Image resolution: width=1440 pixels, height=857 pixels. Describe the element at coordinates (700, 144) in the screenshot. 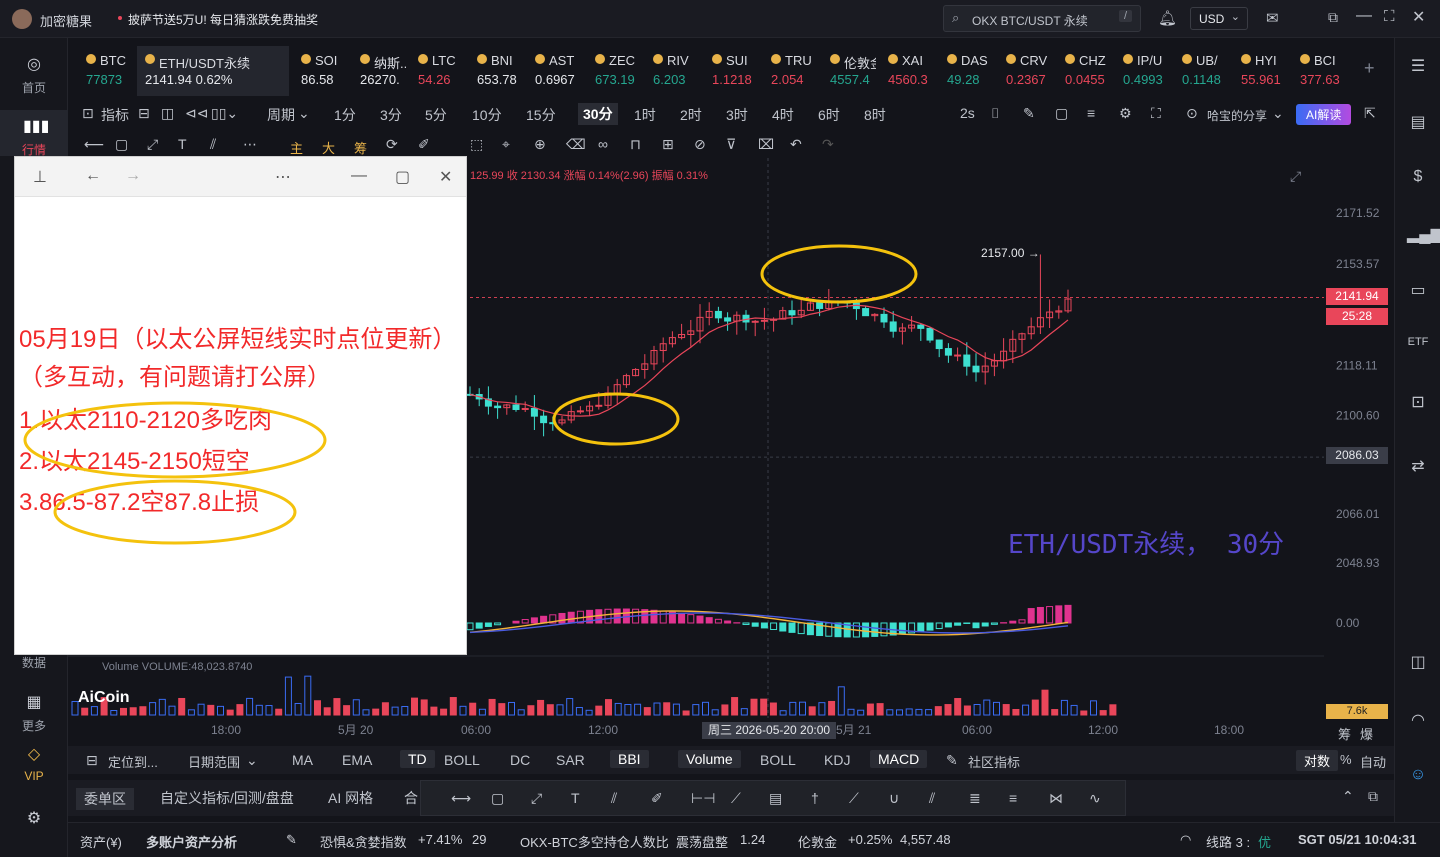

I see `link-icon: ⊘` at that location.